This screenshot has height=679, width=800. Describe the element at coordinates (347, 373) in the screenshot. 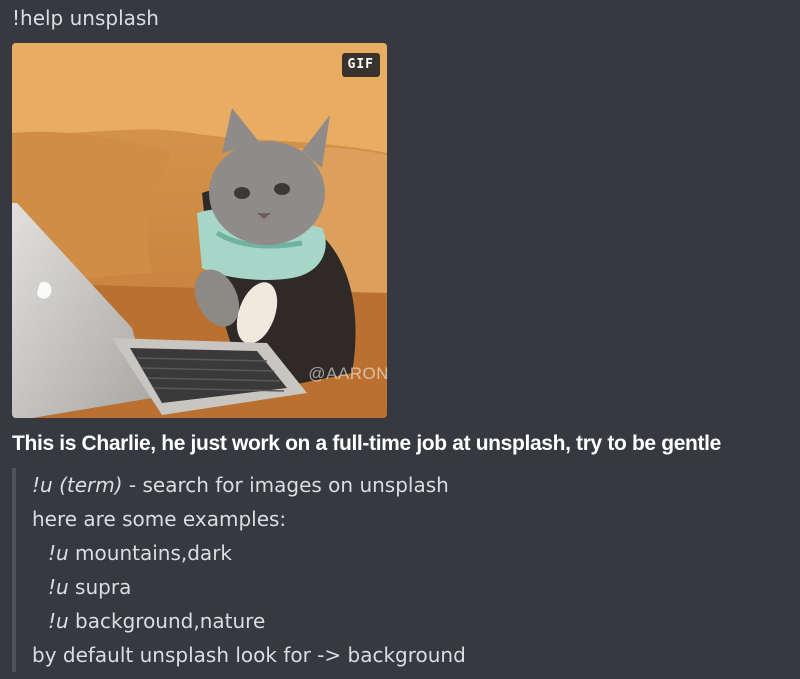

I see `gif-watermark: @AARON` at that location.